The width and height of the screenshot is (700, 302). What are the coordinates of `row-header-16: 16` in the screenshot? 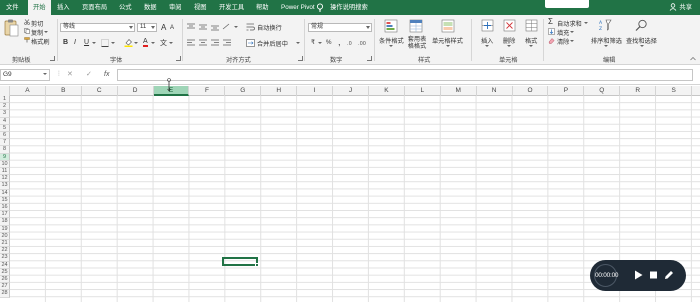 It's located at (5, 208).